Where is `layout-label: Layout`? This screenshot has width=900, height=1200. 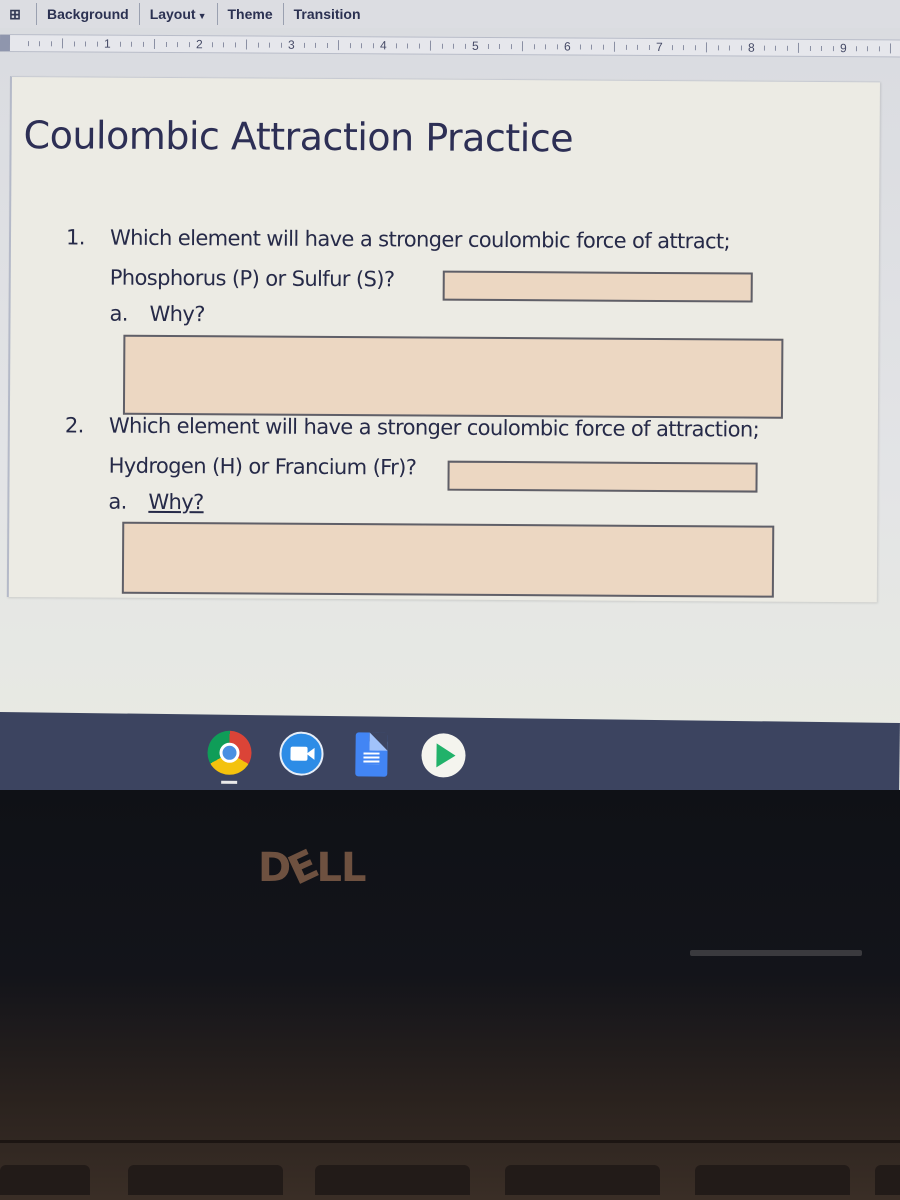
layout-label: Layout is located at coordinates (172, 14).